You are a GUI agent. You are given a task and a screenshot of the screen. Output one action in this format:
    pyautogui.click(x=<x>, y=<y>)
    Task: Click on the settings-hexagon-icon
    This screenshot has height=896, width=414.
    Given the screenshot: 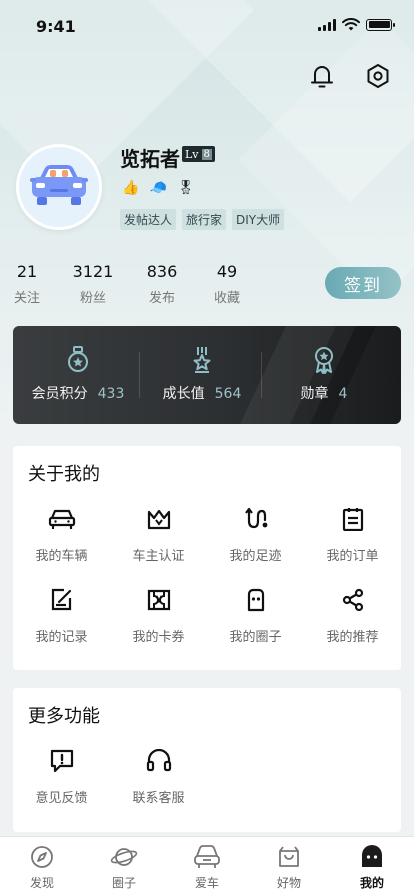 What is the action you would take?
    pyautogui.click(x=378, y=76)
    